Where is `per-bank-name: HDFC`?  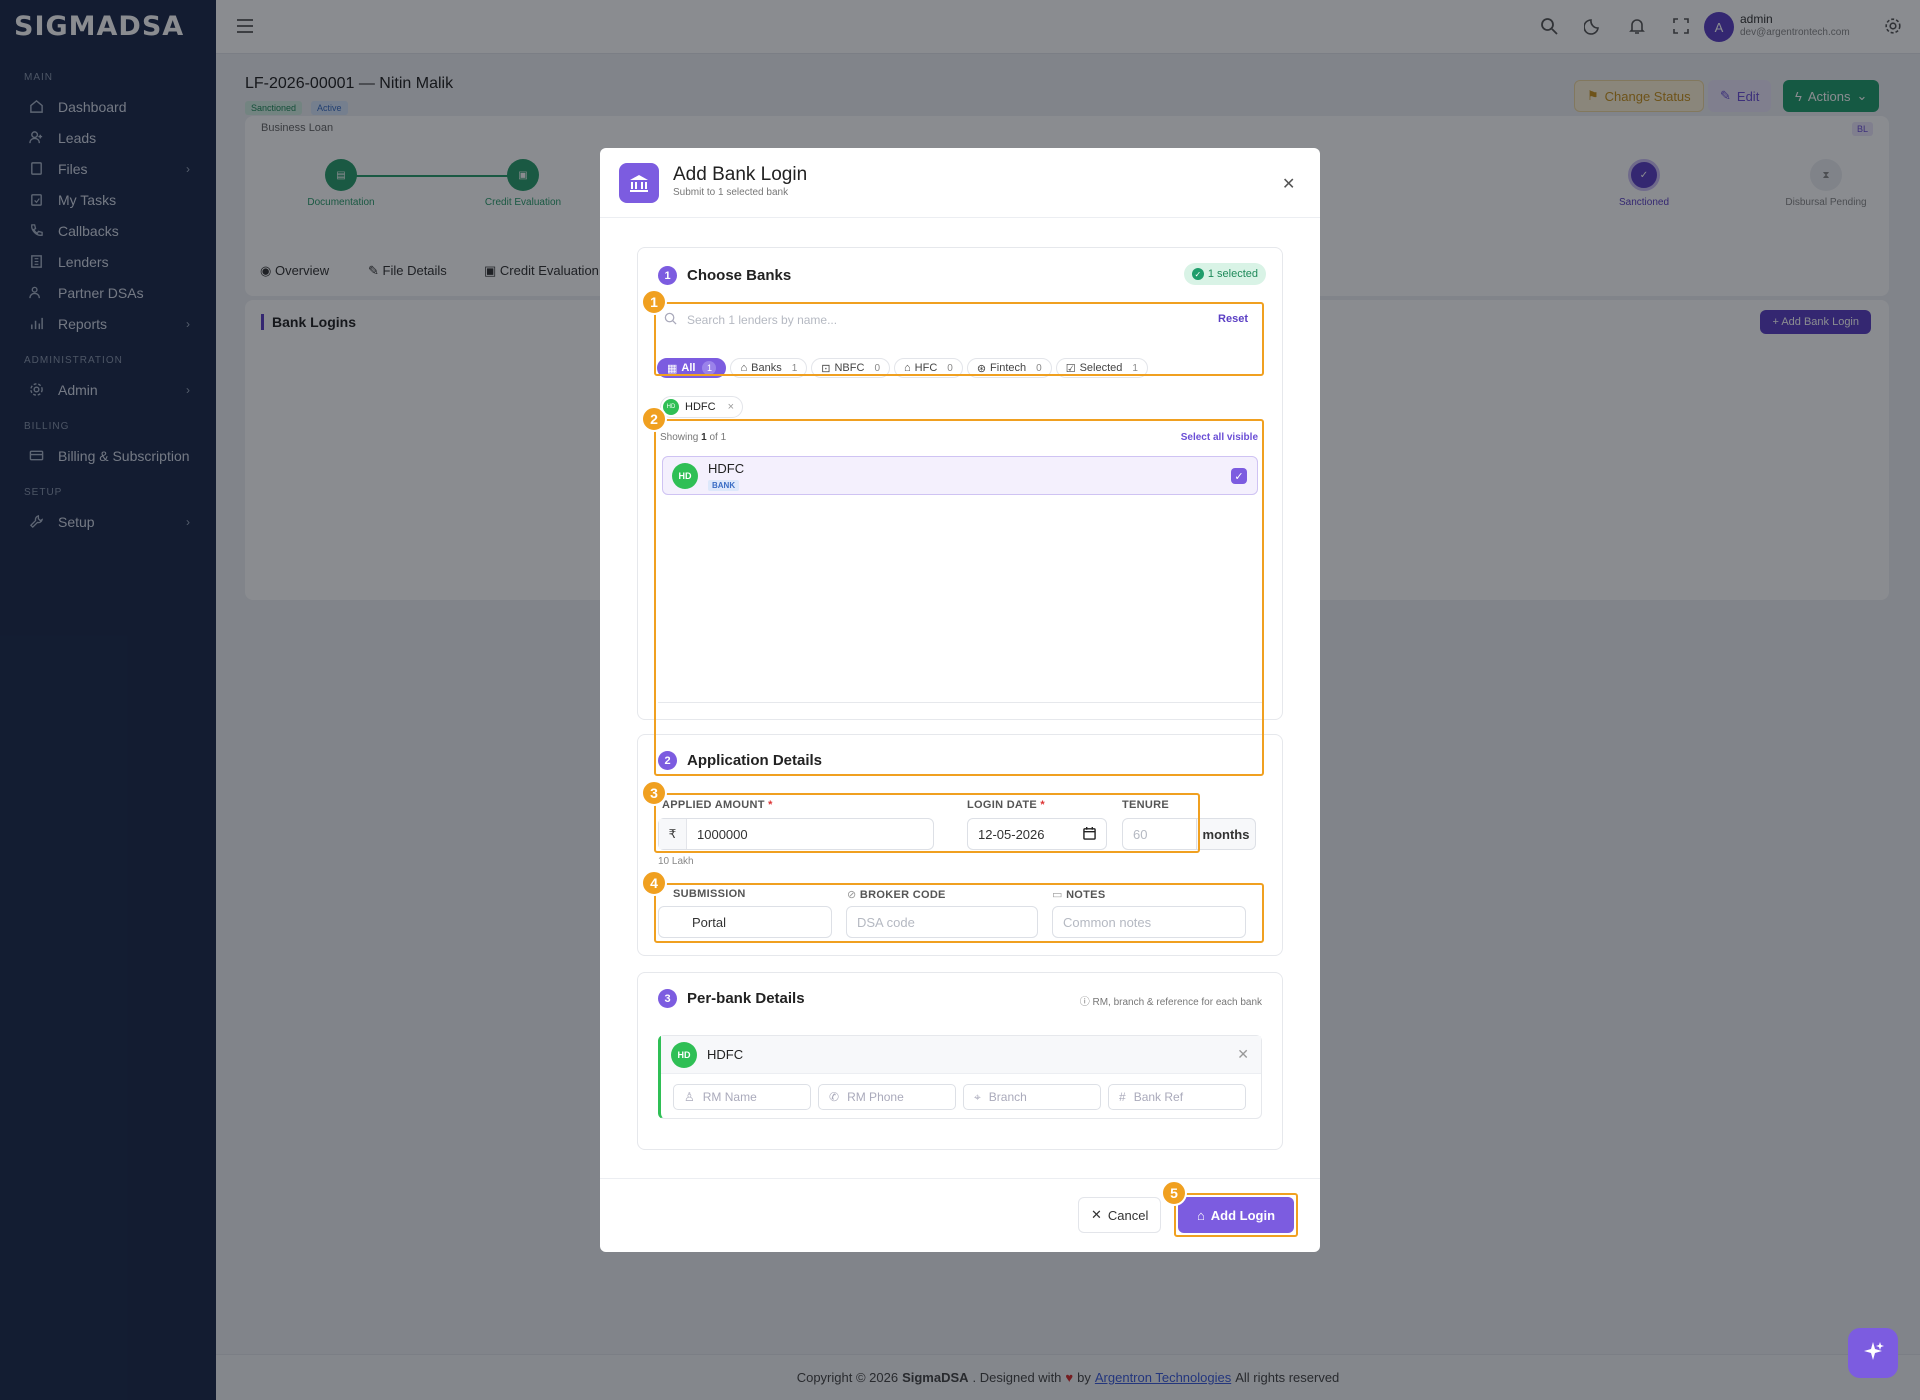
per-bank-name: HDFC is located at coordinates (725, 1054).